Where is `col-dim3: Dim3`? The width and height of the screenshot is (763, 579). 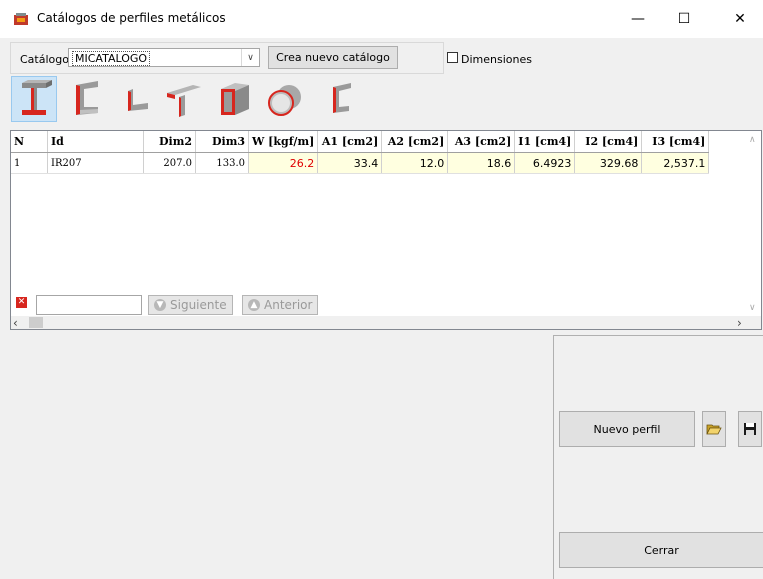
col-dim3: Dim3 is located at coordinates (222, 142).